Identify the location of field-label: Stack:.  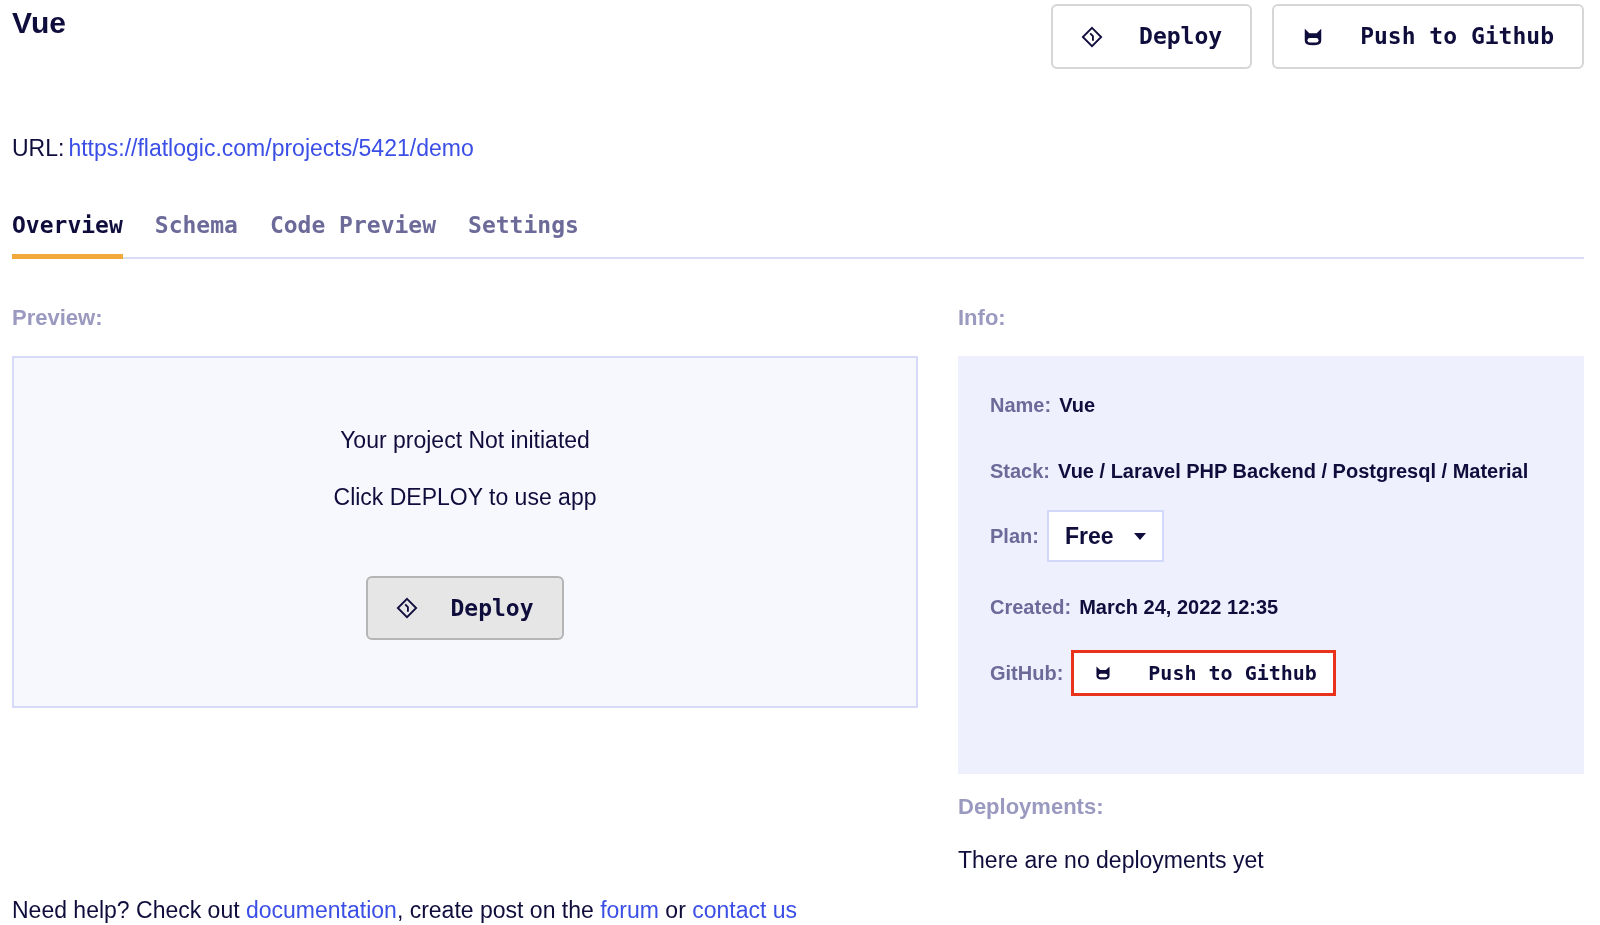
(1020, 471).